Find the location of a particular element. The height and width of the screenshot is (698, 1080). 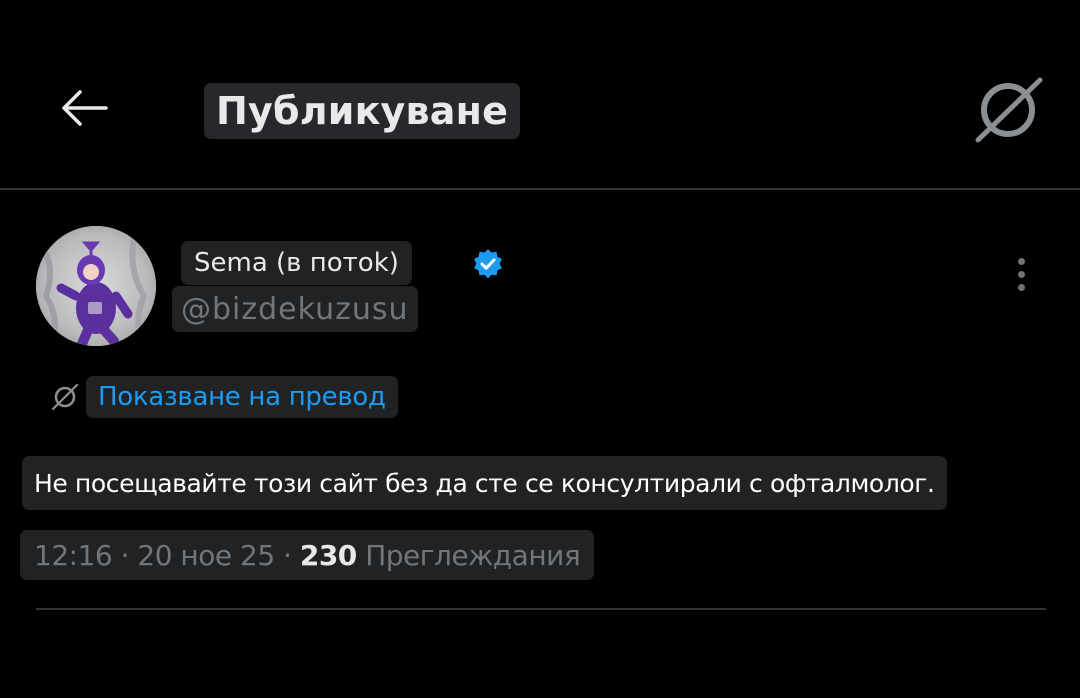

views-count: 230 is located at coordinates (328, 555).